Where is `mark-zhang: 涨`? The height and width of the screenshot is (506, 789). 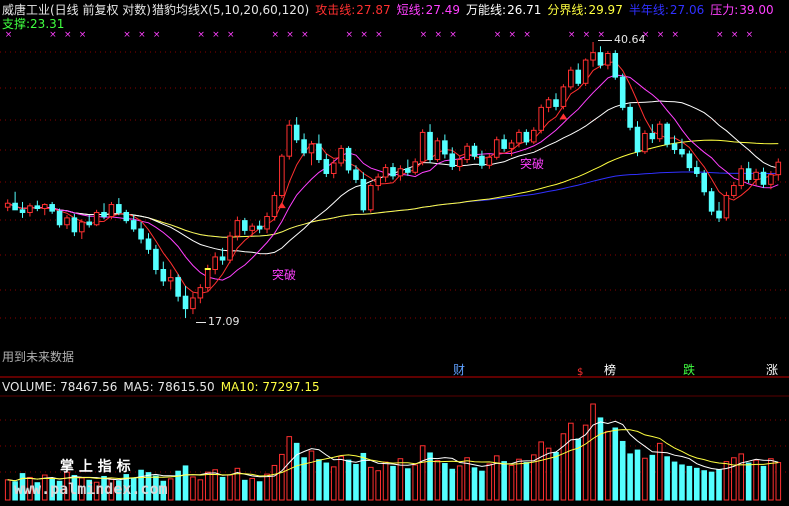
mark-zhang: 涨 is located at coordinates (772, 370).